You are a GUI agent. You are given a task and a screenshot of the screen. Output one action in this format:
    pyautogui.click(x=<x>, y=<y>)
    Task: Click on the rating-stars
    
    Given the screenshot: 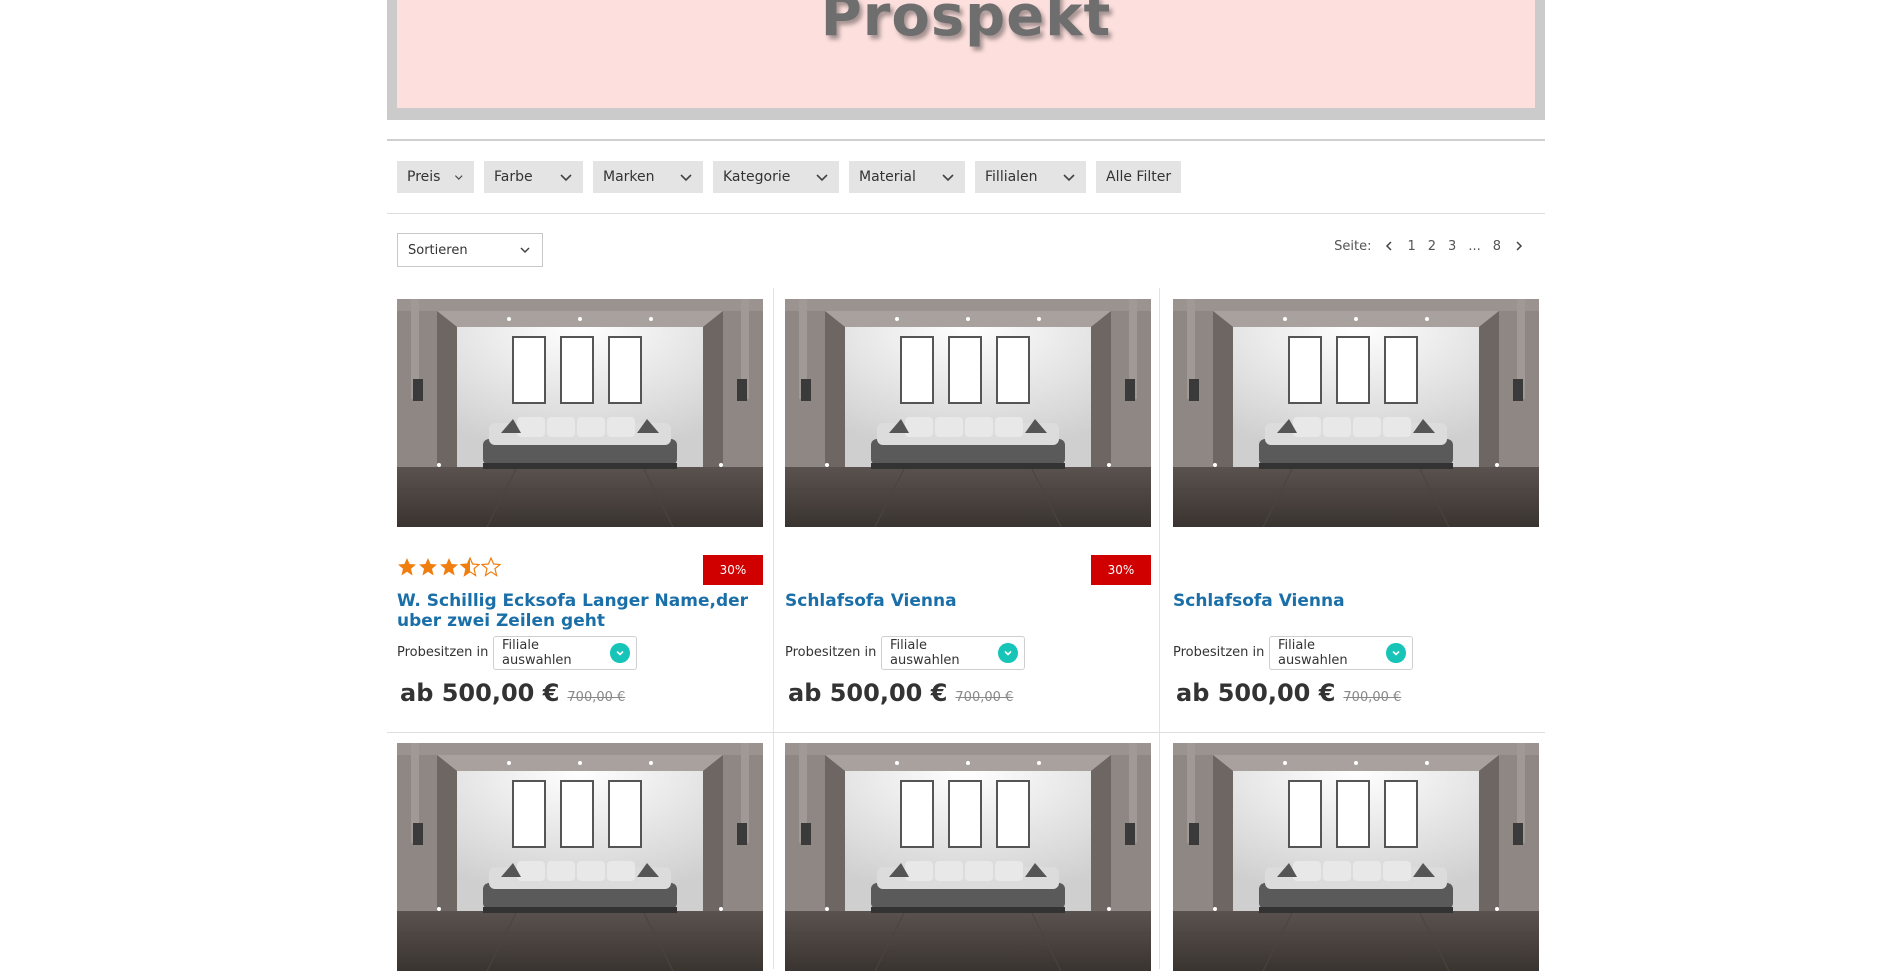 What is the action you would take?
    pyautogui.click(x=449, y=567)
    